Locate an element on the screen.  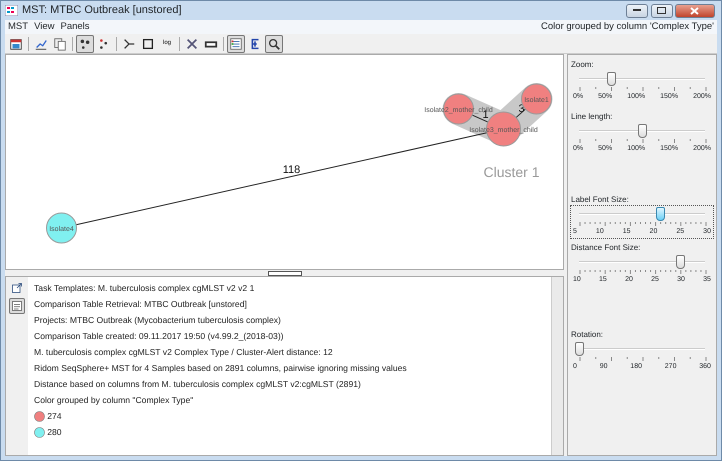
close-icon is located at coordinates (695, 10).